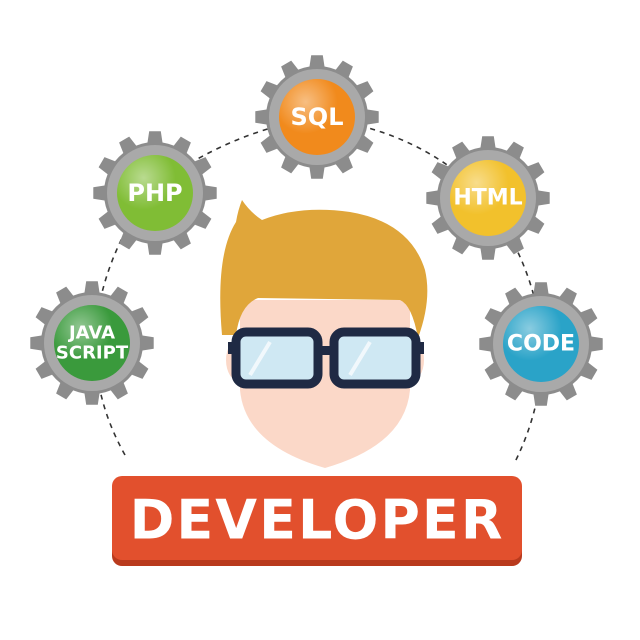  I want to click on badge-label: SCRIPT, so click(92, 353).